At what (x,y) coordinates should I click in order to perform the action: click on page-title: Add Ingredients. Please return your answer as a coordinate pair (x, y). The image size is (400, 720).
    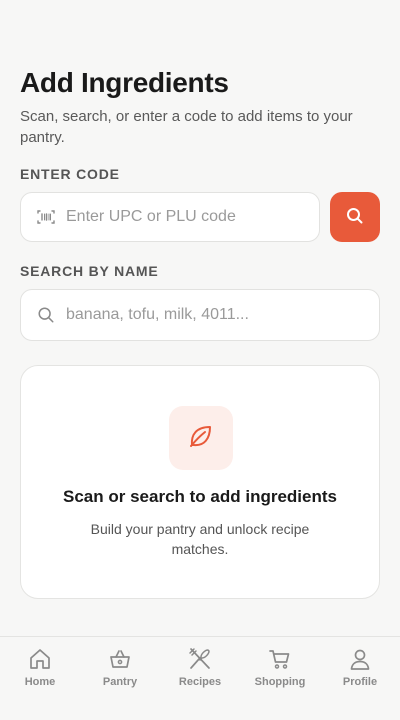
    Looking at the image, I should click on (124, 82).